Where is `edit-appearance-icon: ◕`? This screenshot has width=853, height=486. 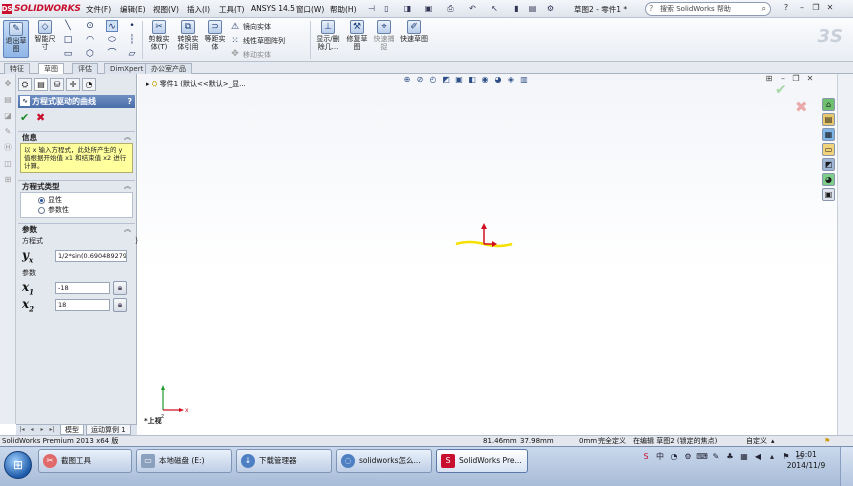
edit-appearance-icon: ◕ is located at coordinates (498, 80).